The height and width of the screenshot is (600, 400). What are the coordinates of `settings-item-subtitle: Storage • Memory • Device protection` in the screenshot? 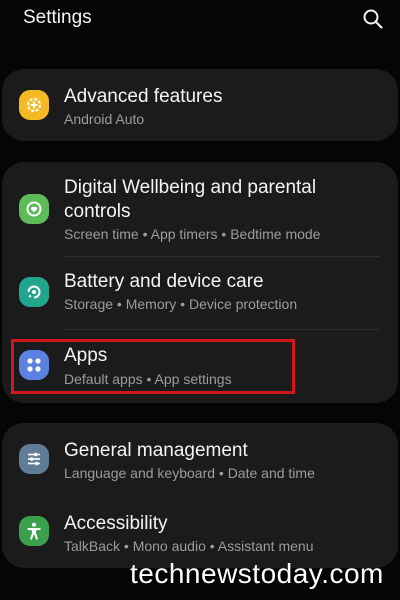 It's located at (181, 304).